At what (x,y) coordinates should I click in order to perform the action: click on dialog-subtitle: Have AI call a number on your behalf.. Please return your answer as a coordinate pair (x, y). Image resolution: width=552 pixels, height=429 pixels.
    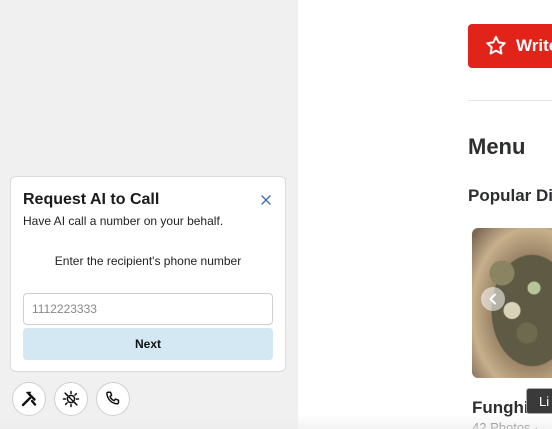
    Looking at the image, I should click on (123, 221).